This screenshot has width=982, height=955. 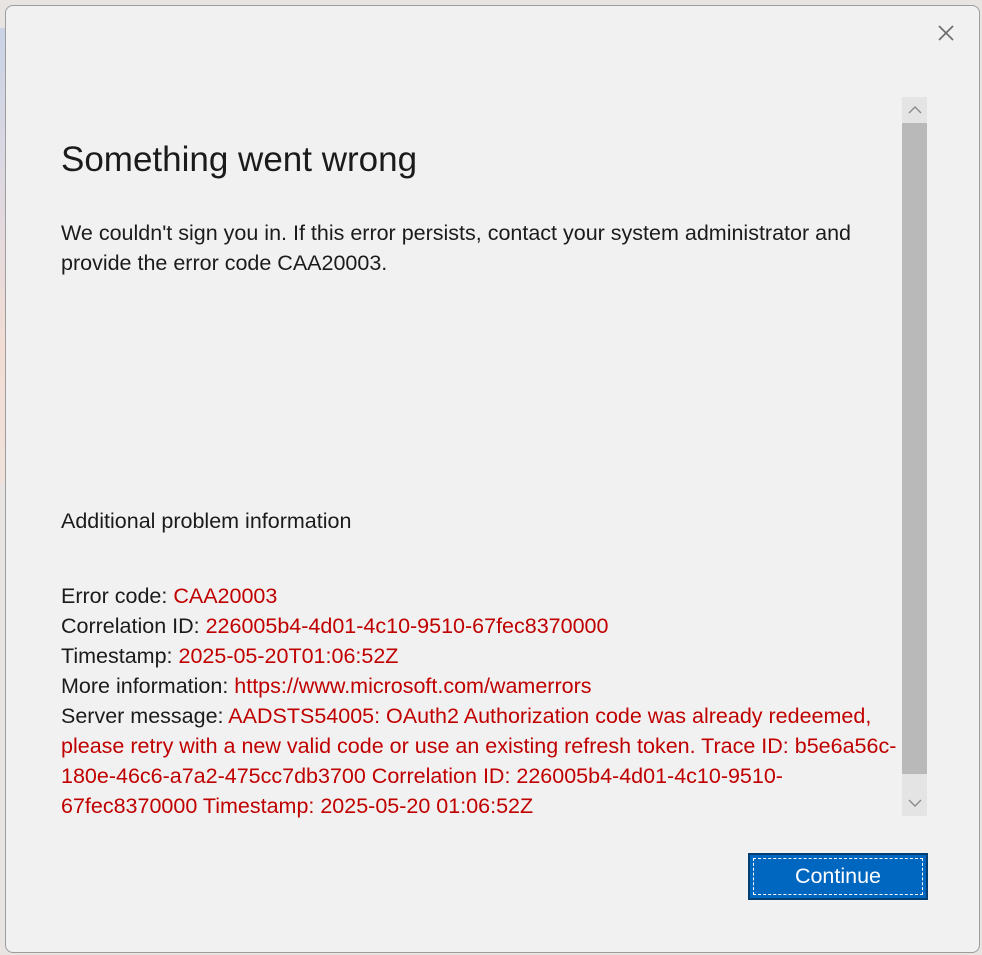 I want to click on scroll-down-button, so click(x=914, y=803).